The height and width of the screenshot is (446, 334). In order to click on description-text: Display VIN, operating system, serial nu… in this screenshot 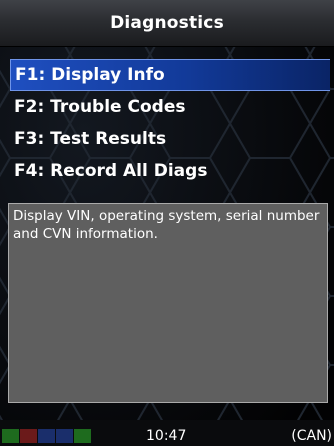, I will do `click(166, 225)`.